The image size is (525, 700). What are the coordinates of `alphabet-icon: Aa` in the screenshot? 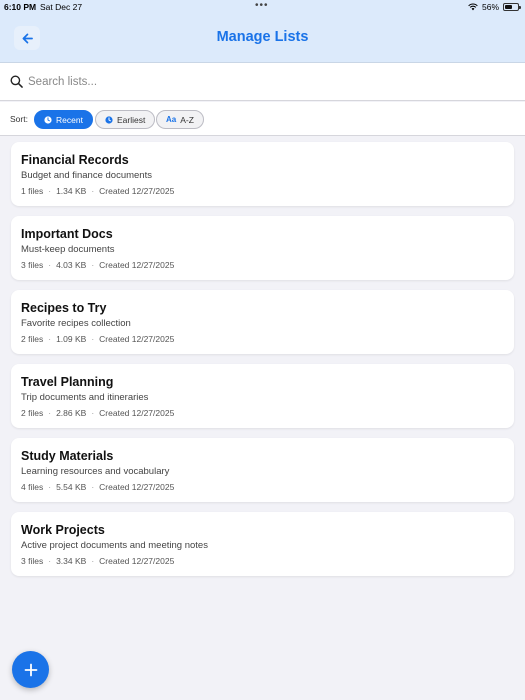 It's located at (171, 119).